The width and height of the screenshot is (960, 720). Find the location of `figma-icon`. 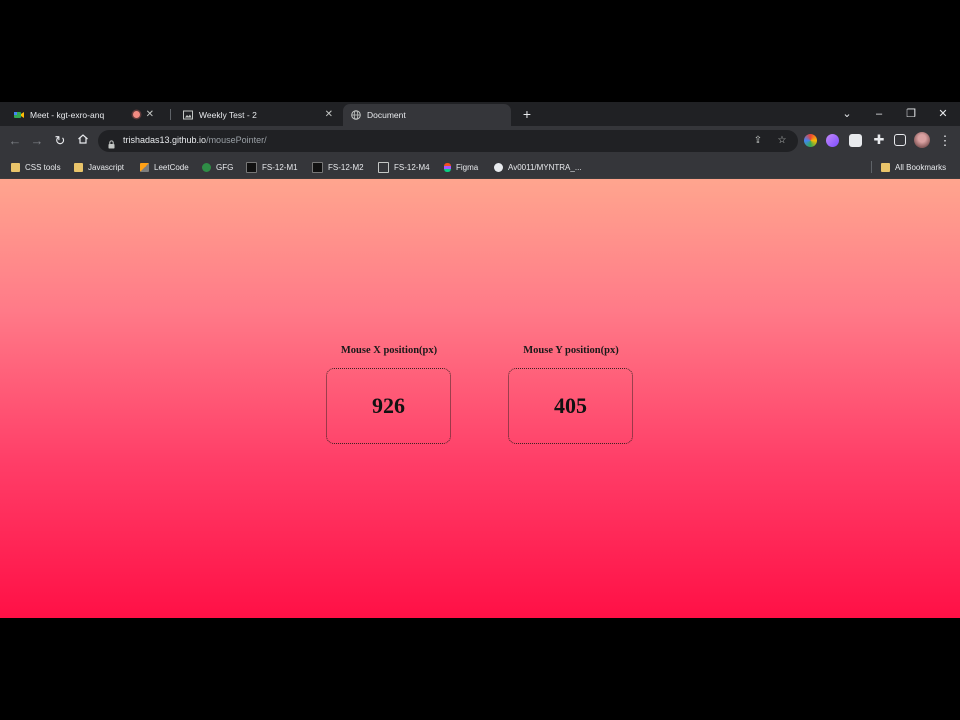

figma-icon is located at coordinates (447, 167).